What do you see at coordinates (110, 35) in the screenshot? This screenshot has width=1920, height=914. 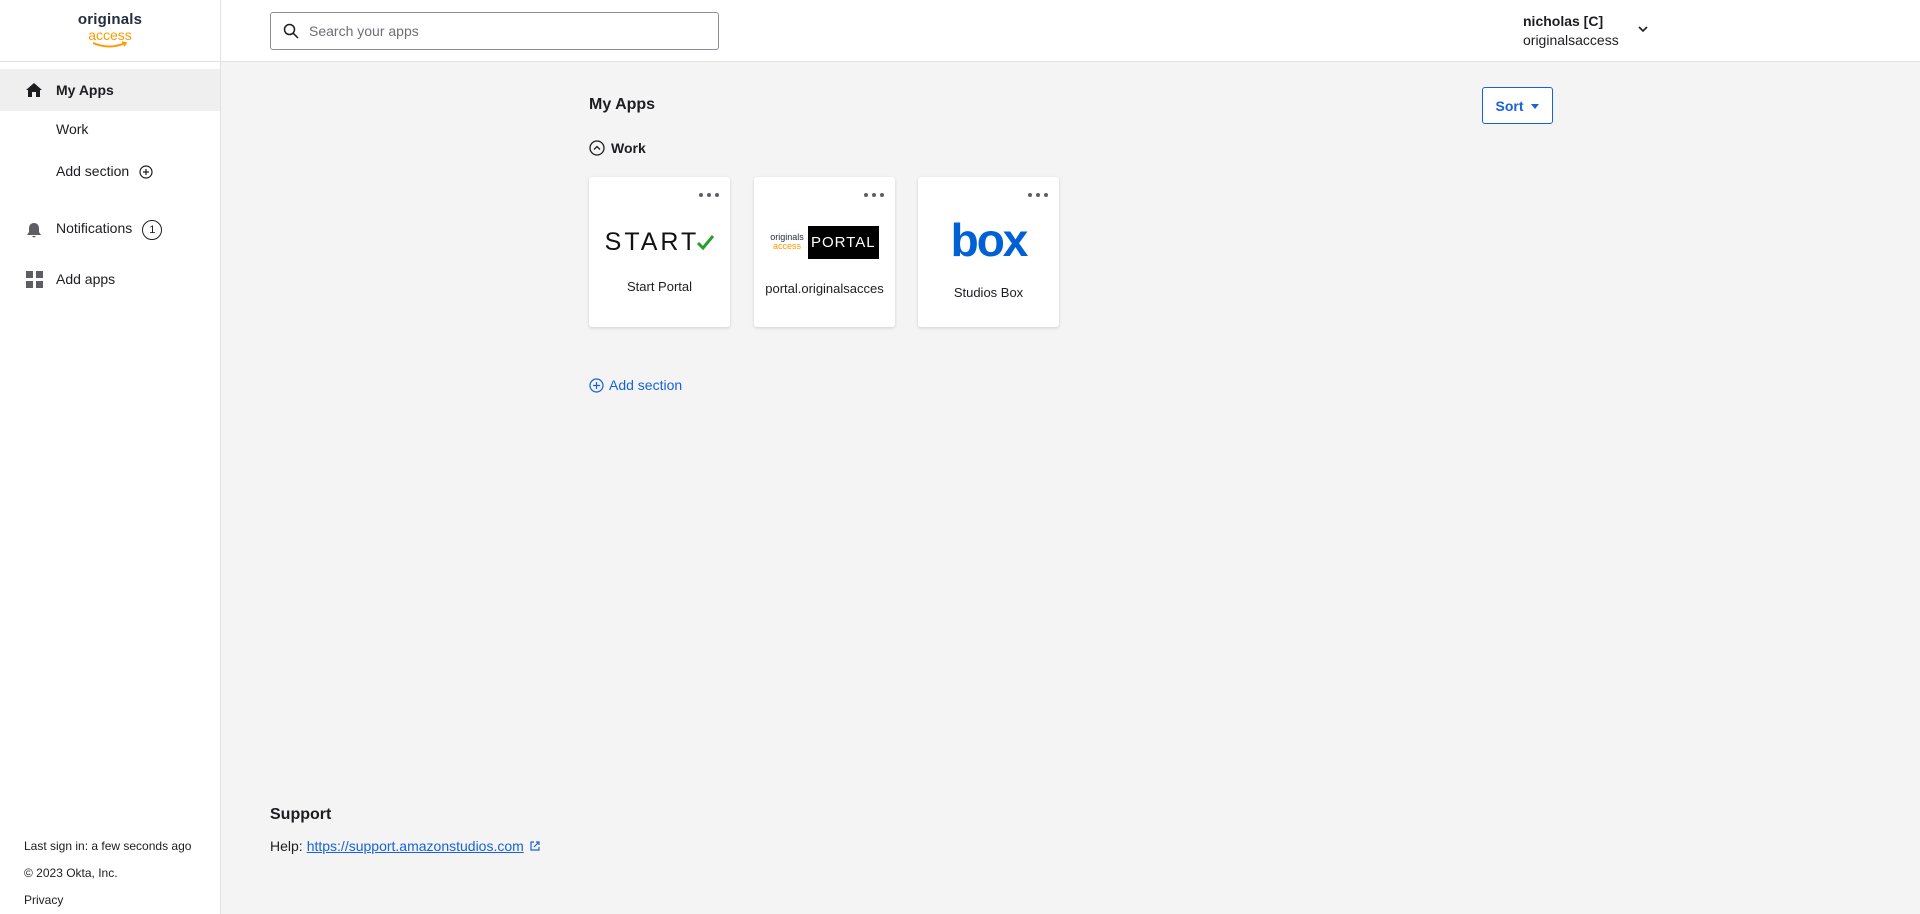 I see `logo-text-line2: access` at bounding box center [110, 35].